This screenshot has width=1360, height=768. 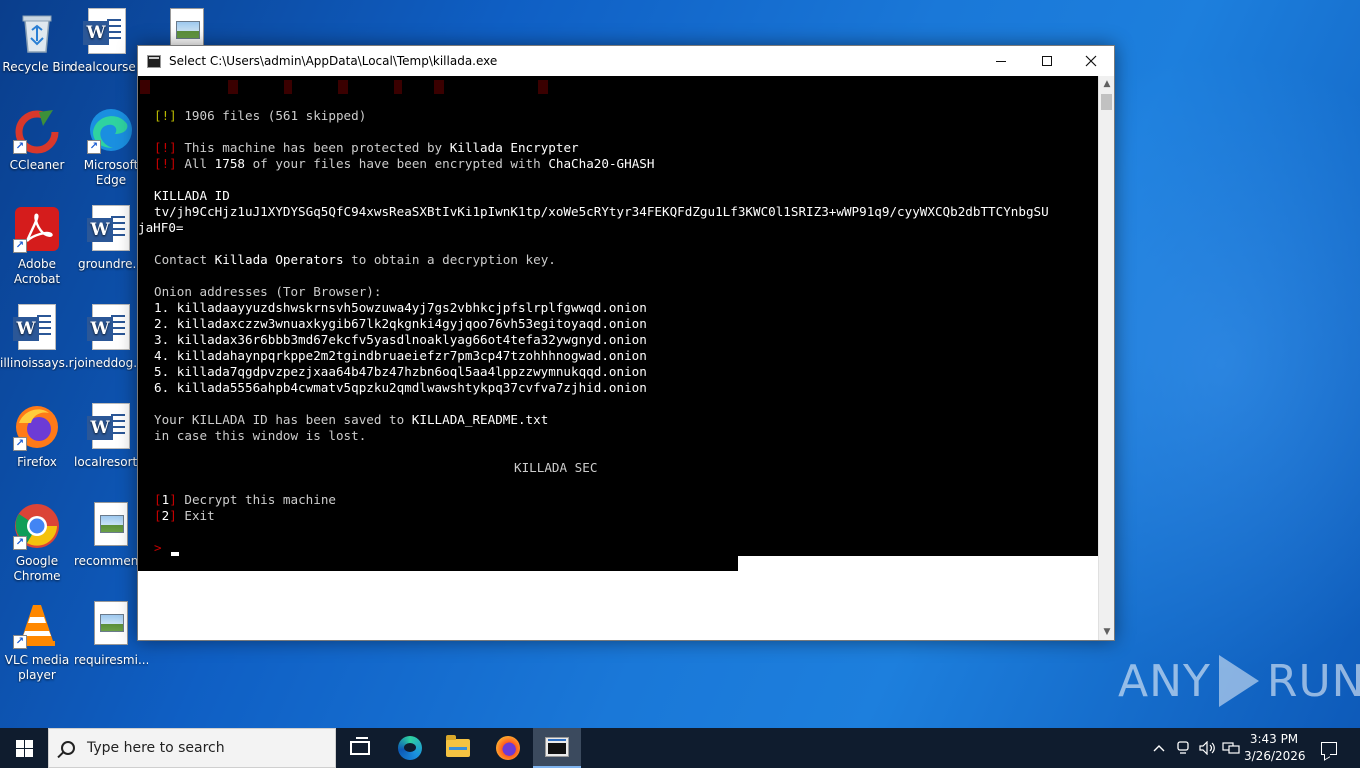 What do you see at coordinates (1107, 632) in the screenshot?
I see `scroll-down-arrow-icon: ▼` at bounding box center [1107, 632].